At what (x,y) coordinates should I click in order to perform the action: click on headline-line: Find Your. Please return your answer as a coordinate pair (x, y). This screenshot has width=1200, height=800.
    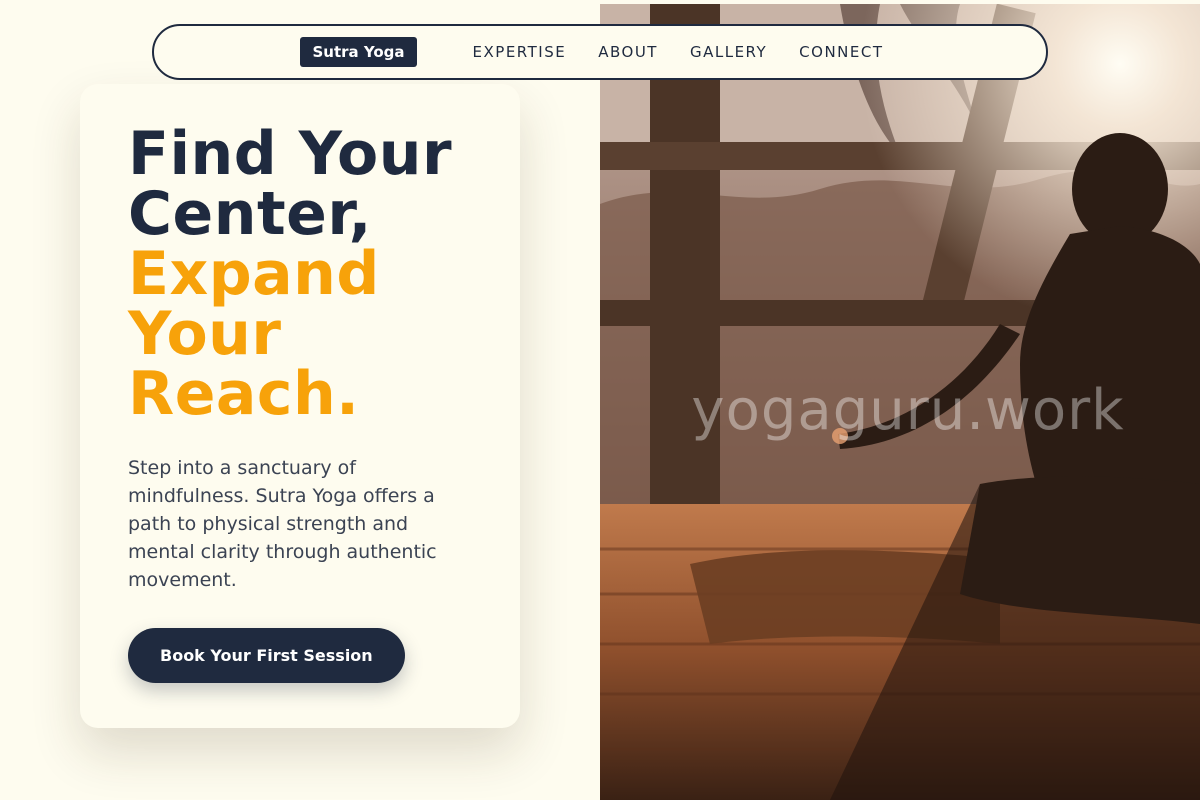
    Looking at the image, I should click on (290, 154).